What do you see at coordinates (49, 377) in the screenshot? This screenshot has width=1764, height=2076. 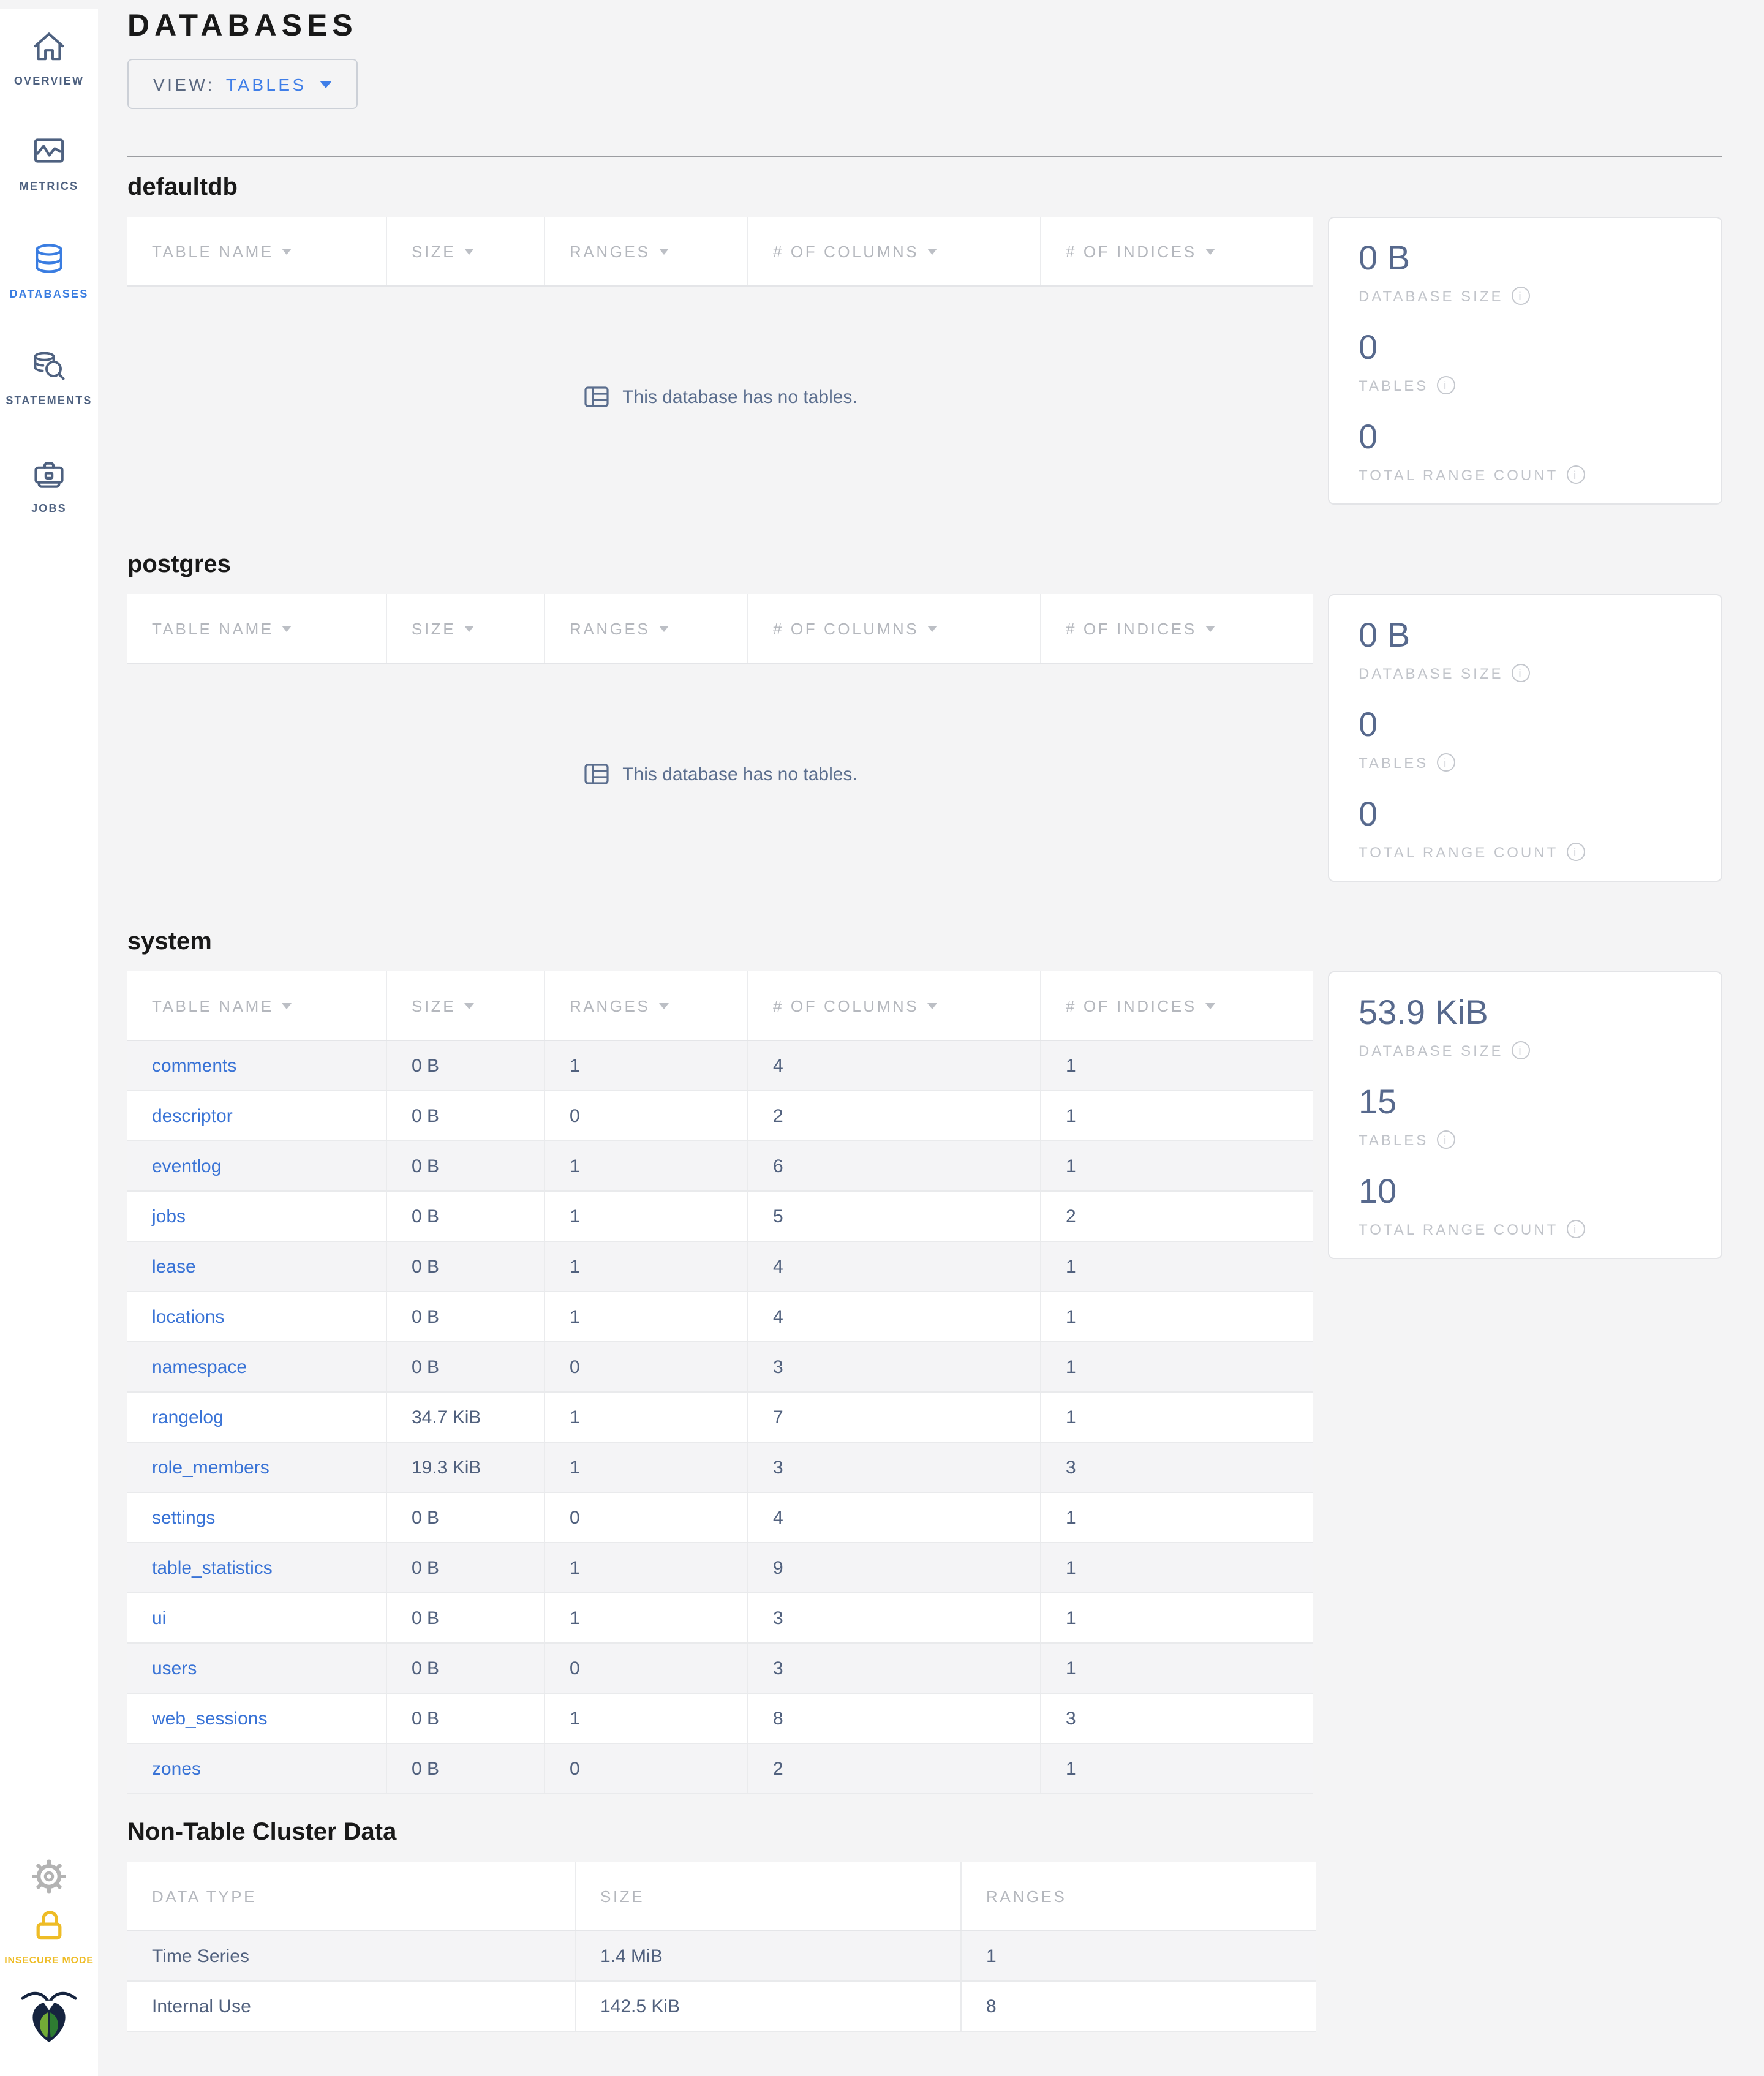 I see `sidebar-item-statements: STATEMENTS` at bounding box center [49, 377].